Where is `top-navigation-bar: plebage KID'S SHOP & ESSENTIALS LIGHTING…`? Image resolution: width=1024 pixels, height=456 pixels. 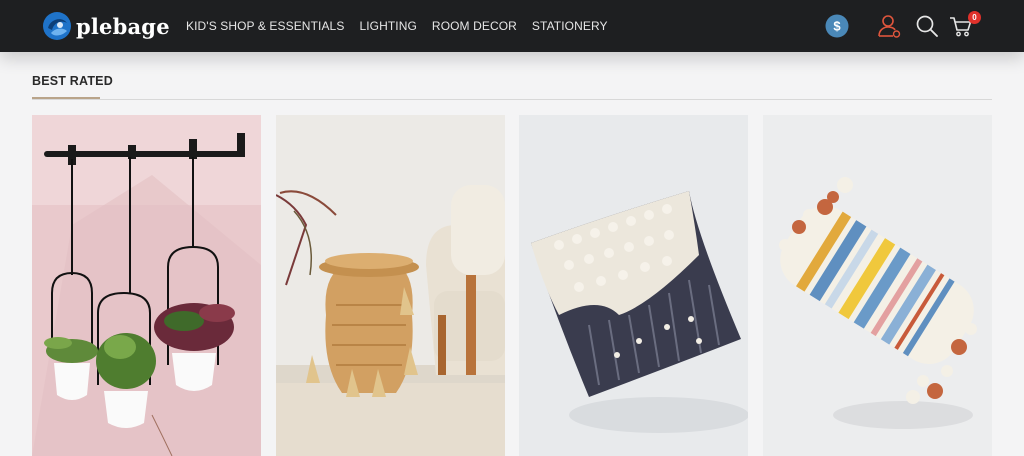 top-navigation-bar: plebage KID'S SHOP & ESSENTIALS LIGHTING… is located at coordinates (512, 26).